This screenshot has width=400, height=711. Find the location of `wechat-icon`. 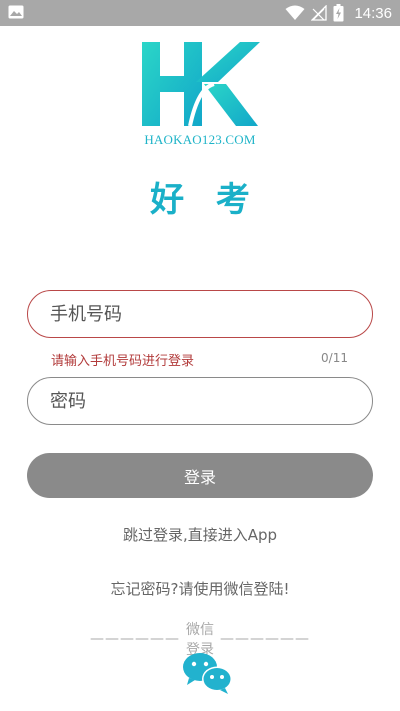

wechat-icon is located at coordinates (207, 673).